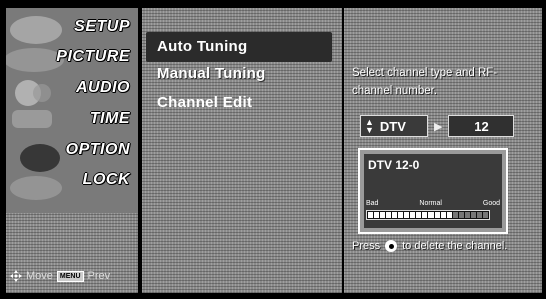 The width and height of the screenshot is (546, 299). What do you see at coordinates (70, 276) in the screenshot?
I see `menu-key-icon: MENU` at bounding box center [70, 276].